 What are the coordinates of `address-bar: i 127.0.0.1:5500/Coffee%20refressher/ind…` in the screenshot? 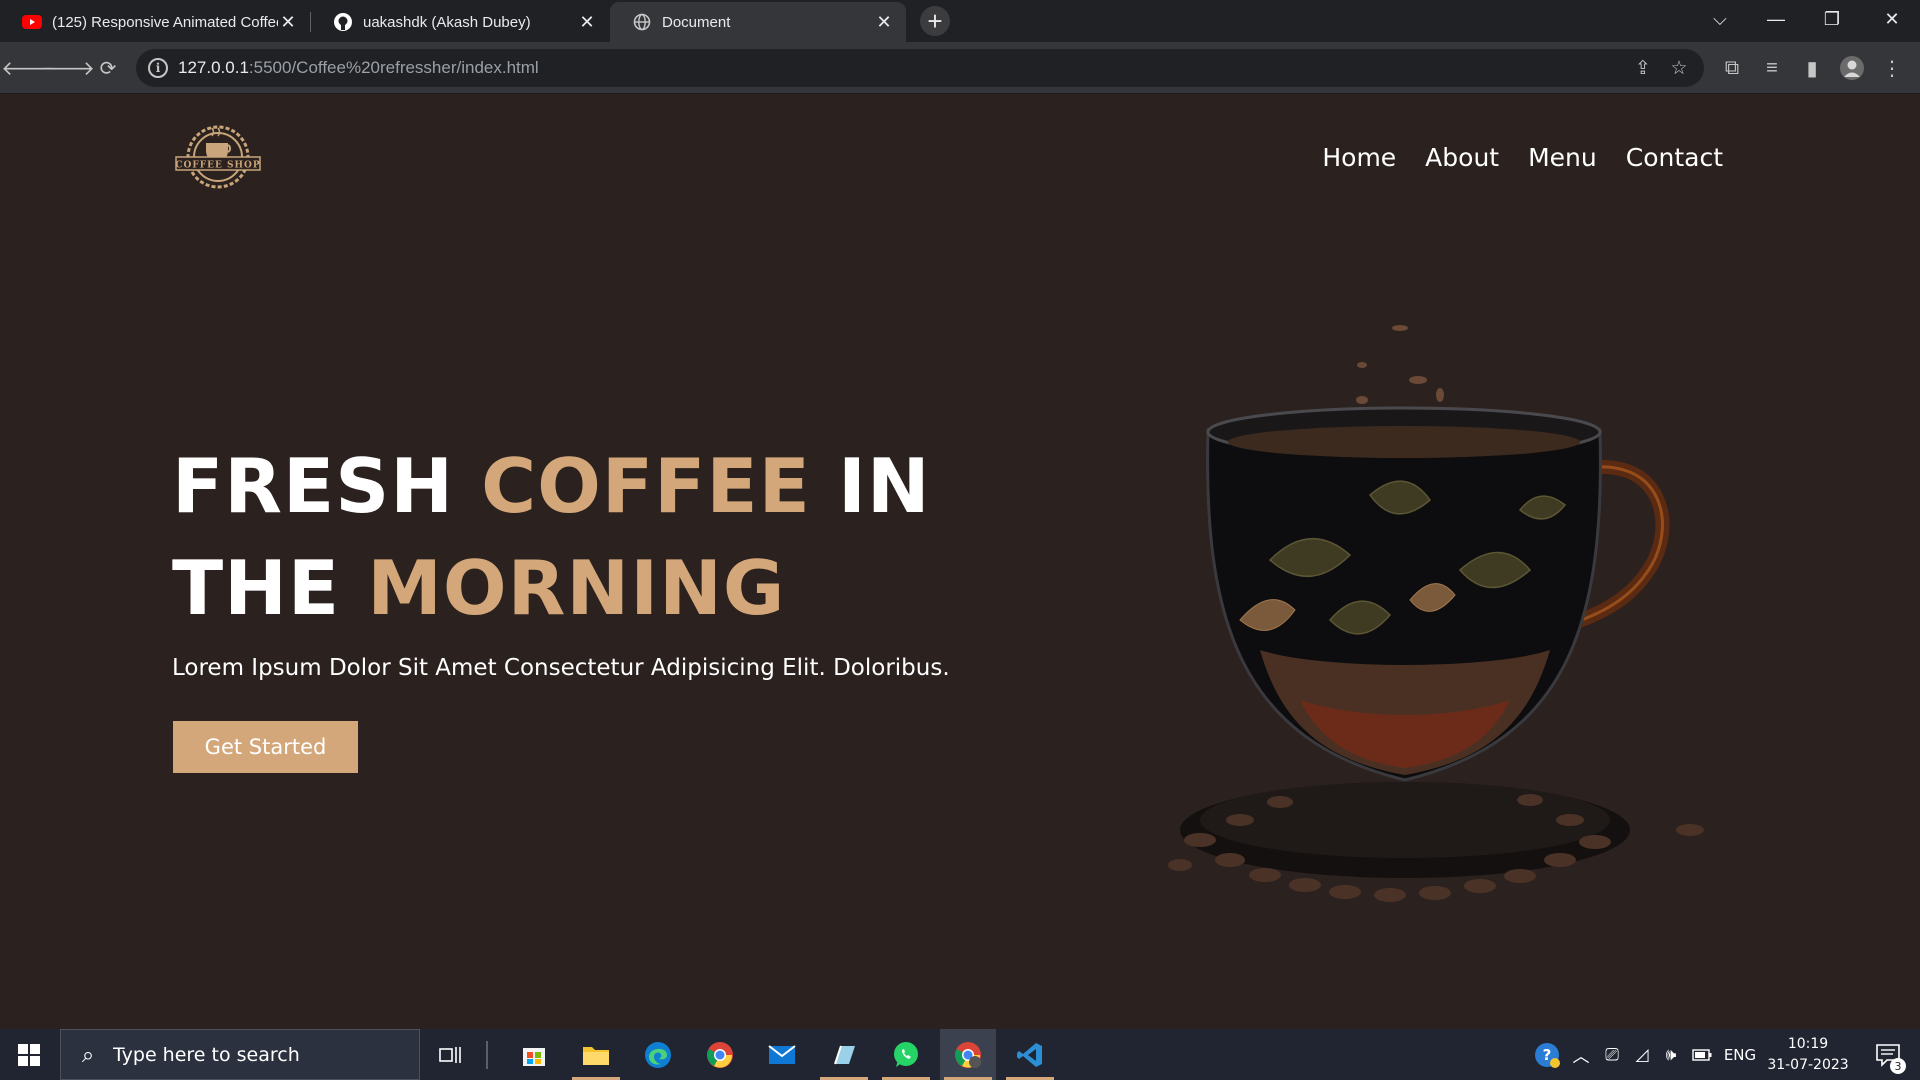 It's located at (920, 68).